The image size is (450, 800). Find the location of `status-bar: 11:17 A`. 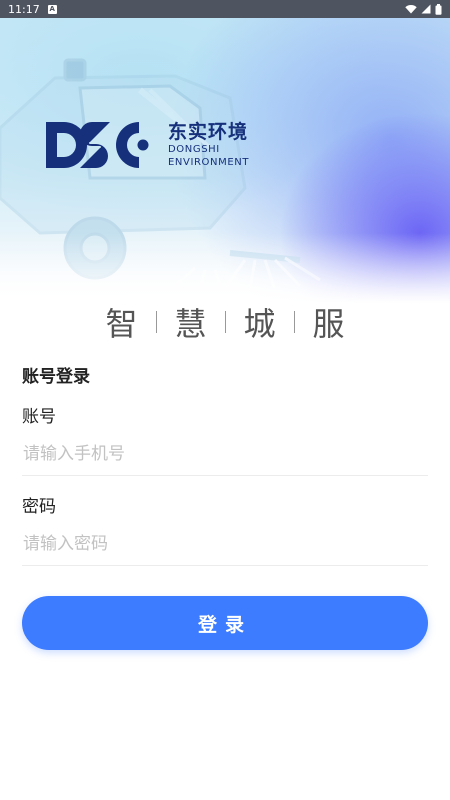

status-bar: 11:17 A is located at coordinates (225, 9).